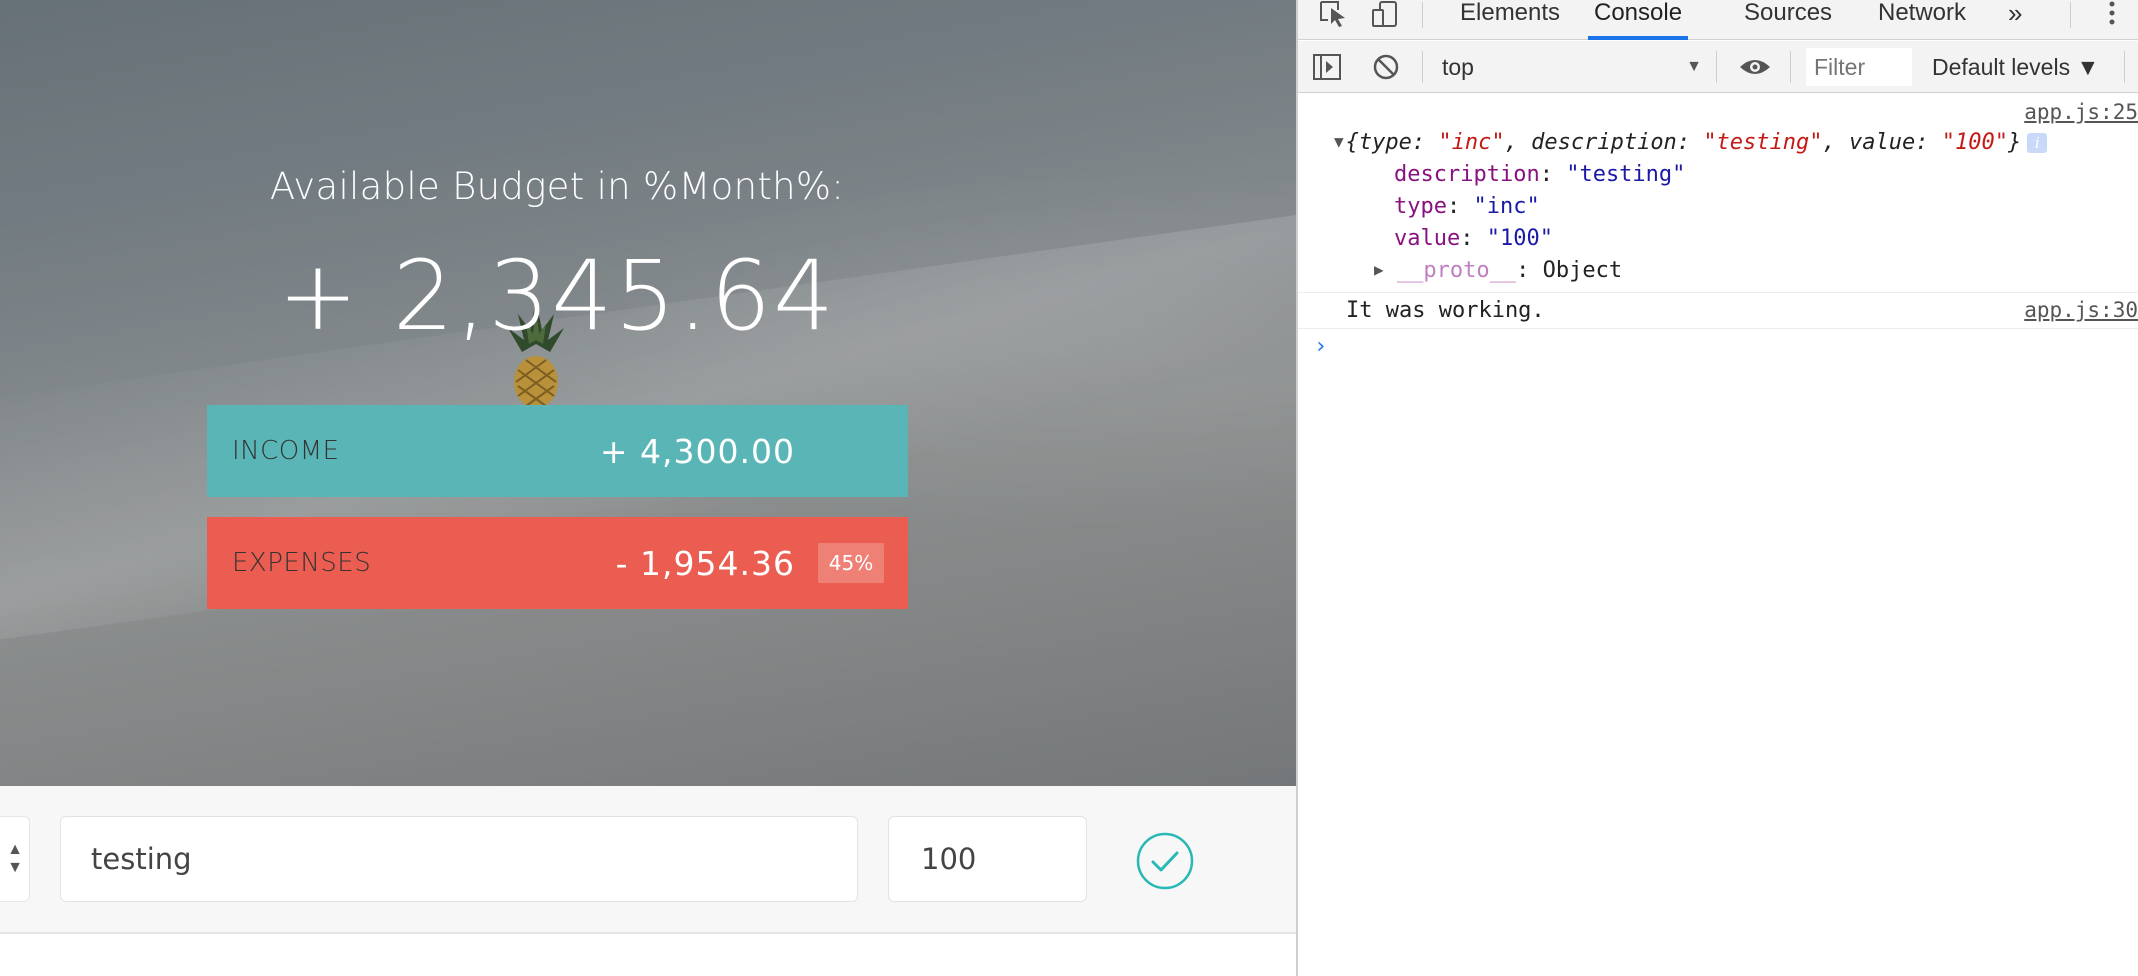  I want to click on context-select-value: top, so click(1458, 67).